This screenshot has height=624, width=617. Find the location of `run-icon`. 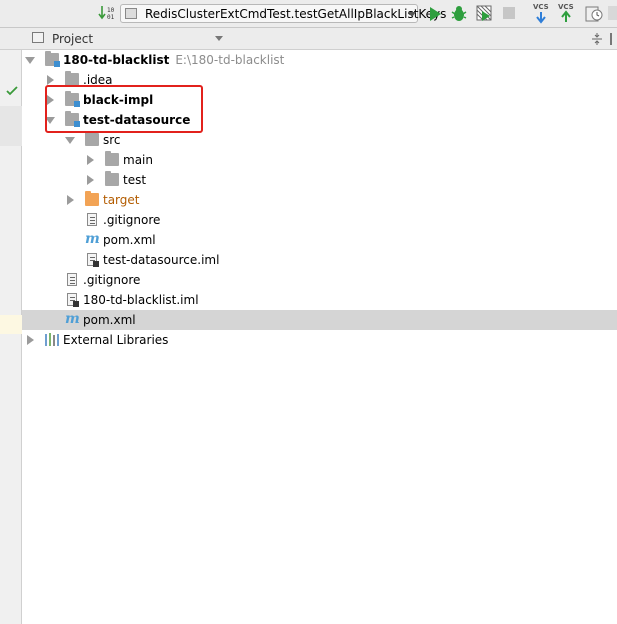

run-icon is located at coordinates (435, 15).